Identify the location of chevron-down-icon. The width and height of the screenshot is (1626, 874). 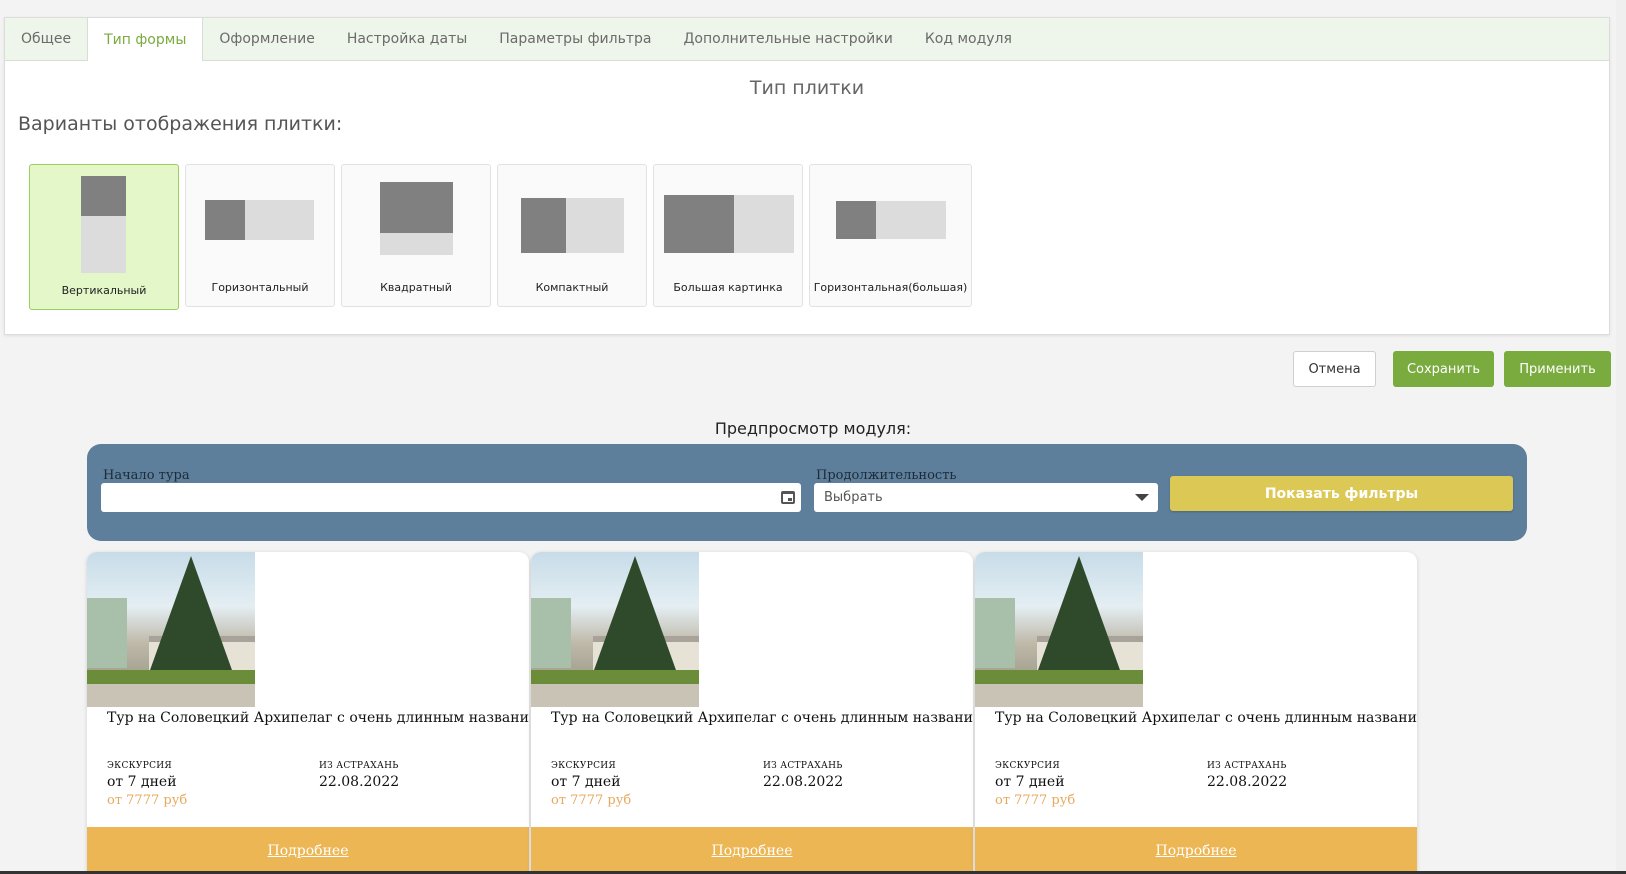
(1142, 497).